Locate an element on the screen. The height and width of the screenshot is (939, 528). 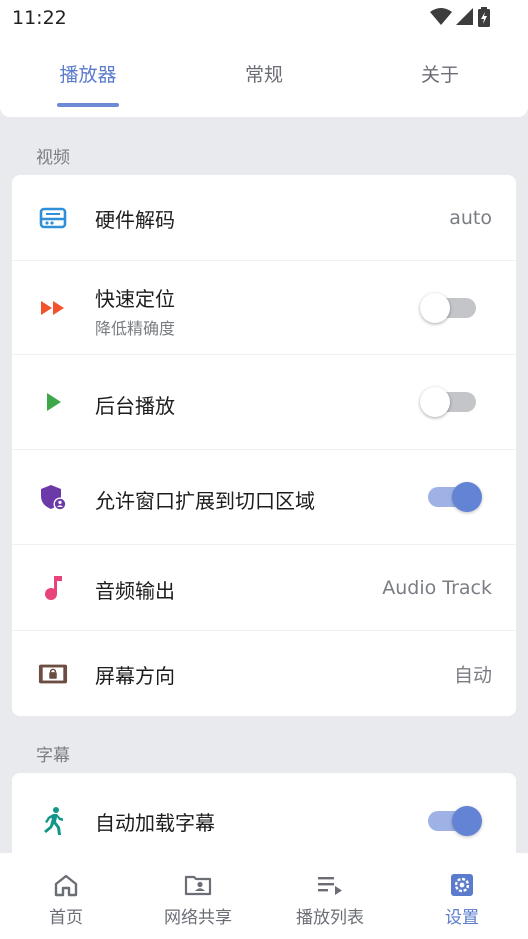
setting-value: auto is located at coordinates (470, 217).